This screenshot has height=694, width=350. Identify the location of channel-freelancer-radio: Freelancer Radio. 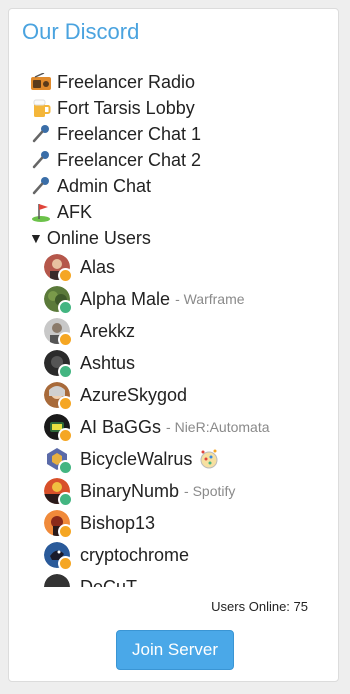
(173, 82).